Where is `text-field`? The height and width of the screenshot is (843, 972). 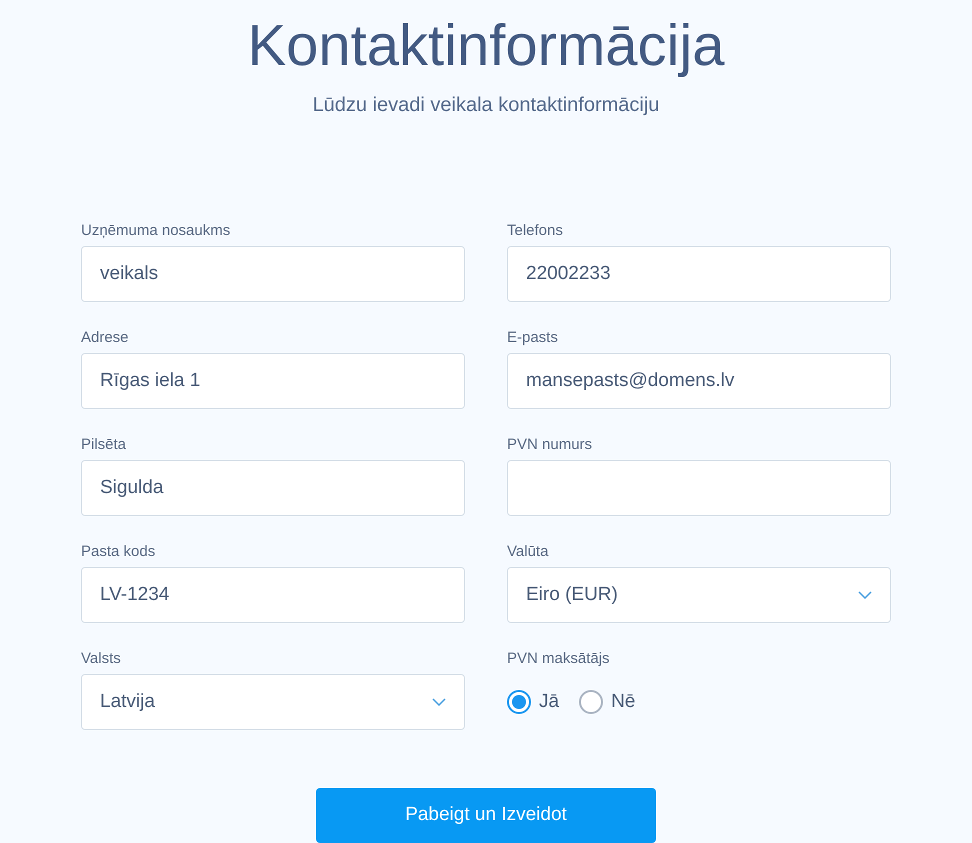 text-field is located at coordinates (699, 488).